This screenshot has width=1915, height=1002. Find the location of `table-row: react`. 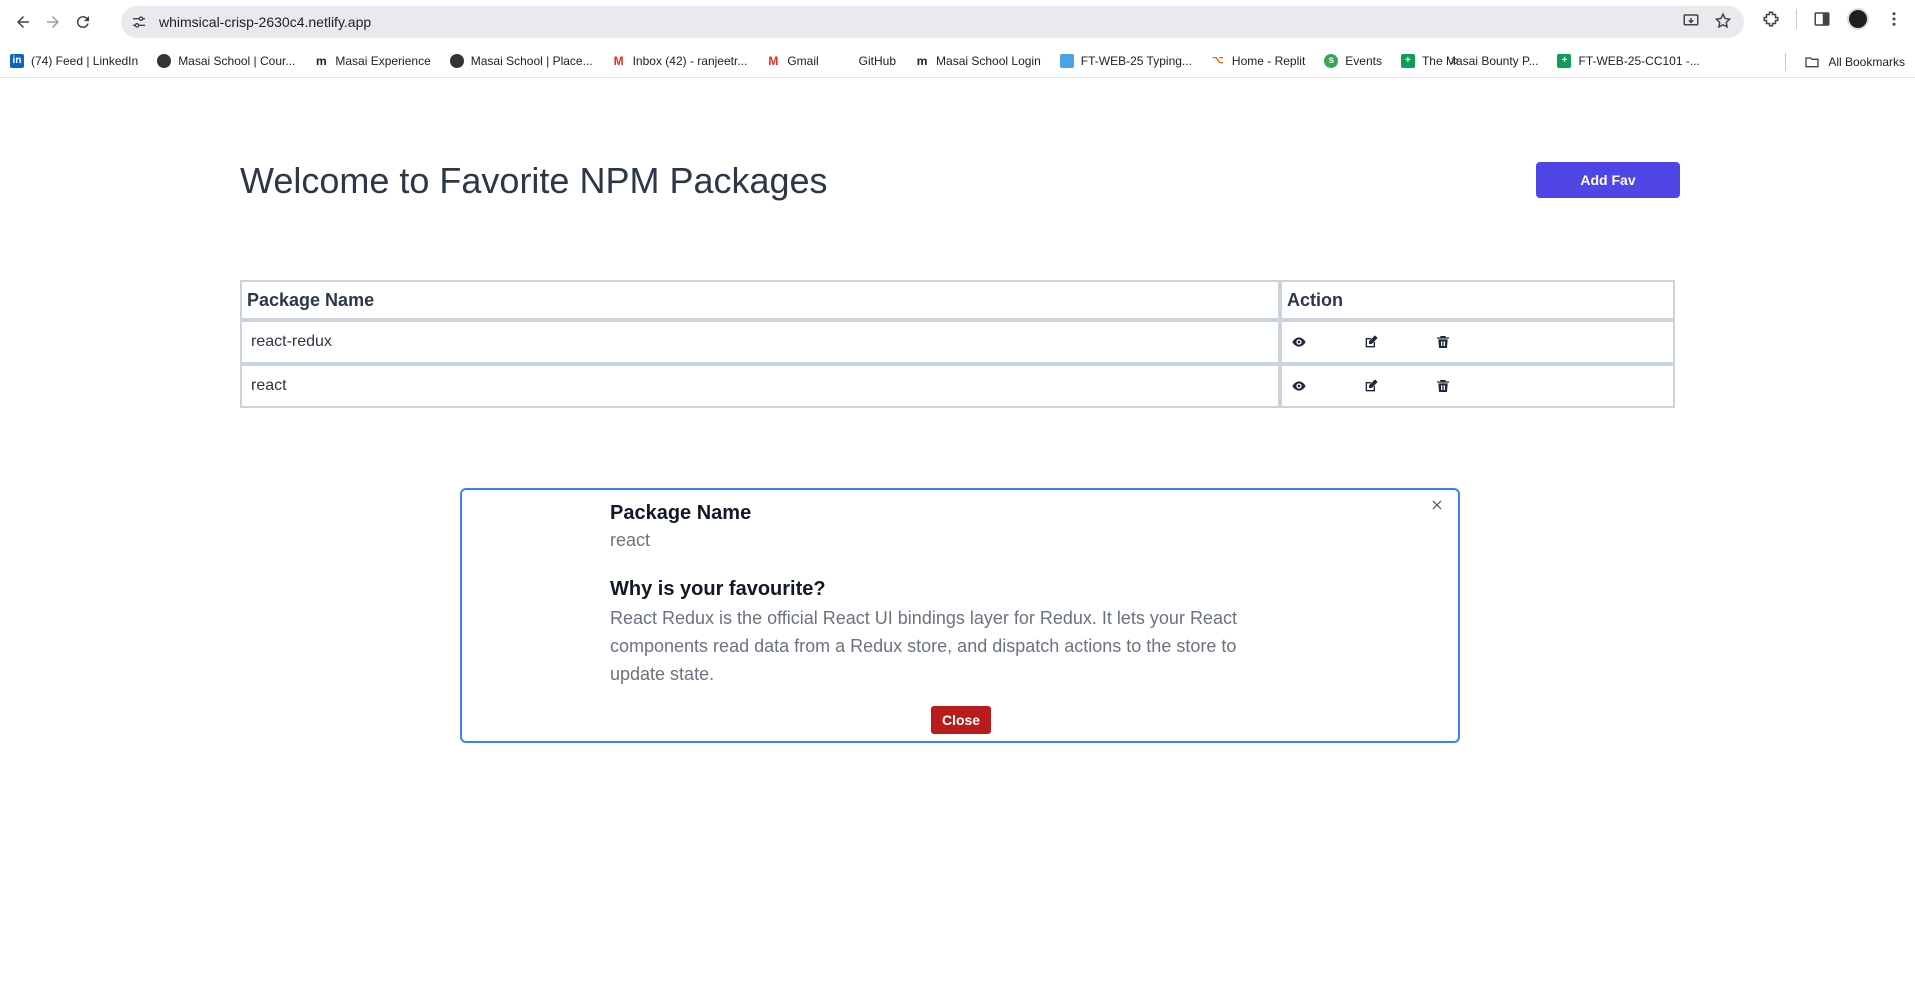

table-row: react is located at coordinates (957, 386).